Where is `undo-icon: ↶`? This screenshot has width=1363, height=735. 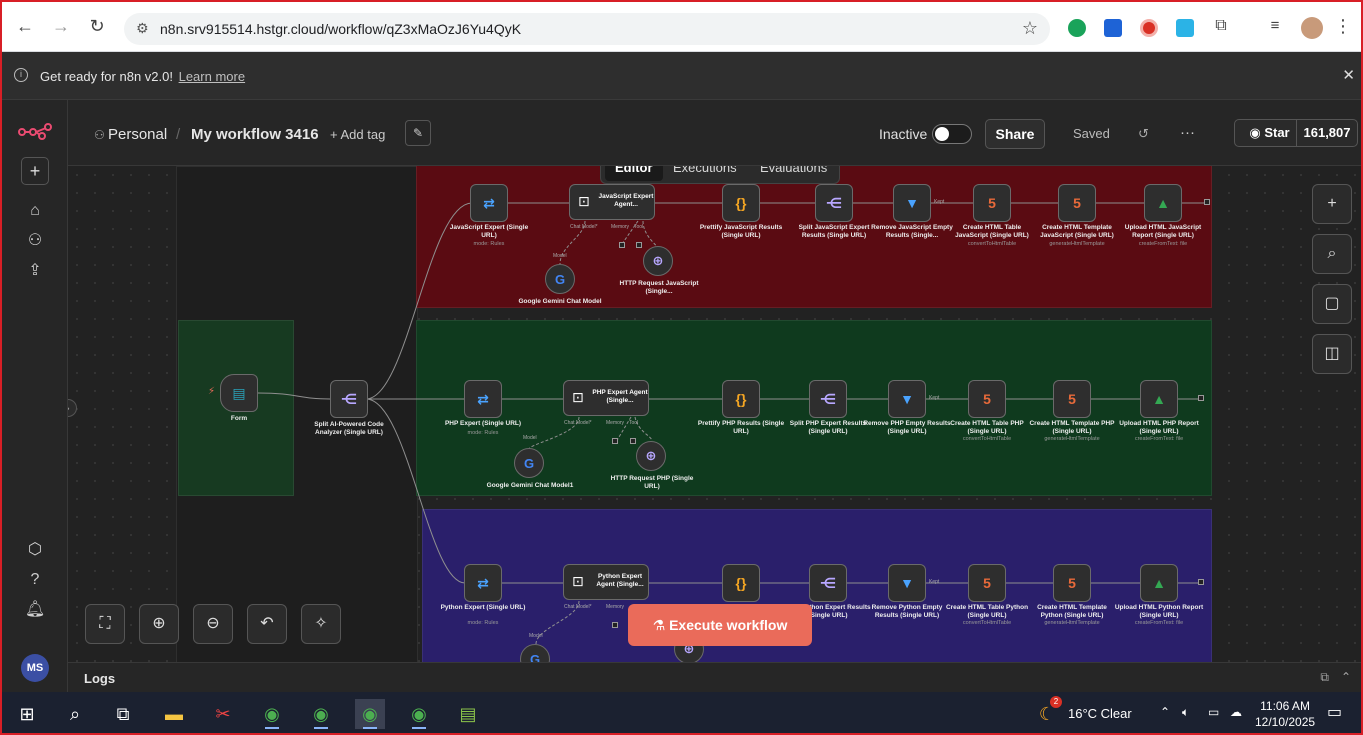
undo-icon: ↶ is located at coordinates (267, 624).